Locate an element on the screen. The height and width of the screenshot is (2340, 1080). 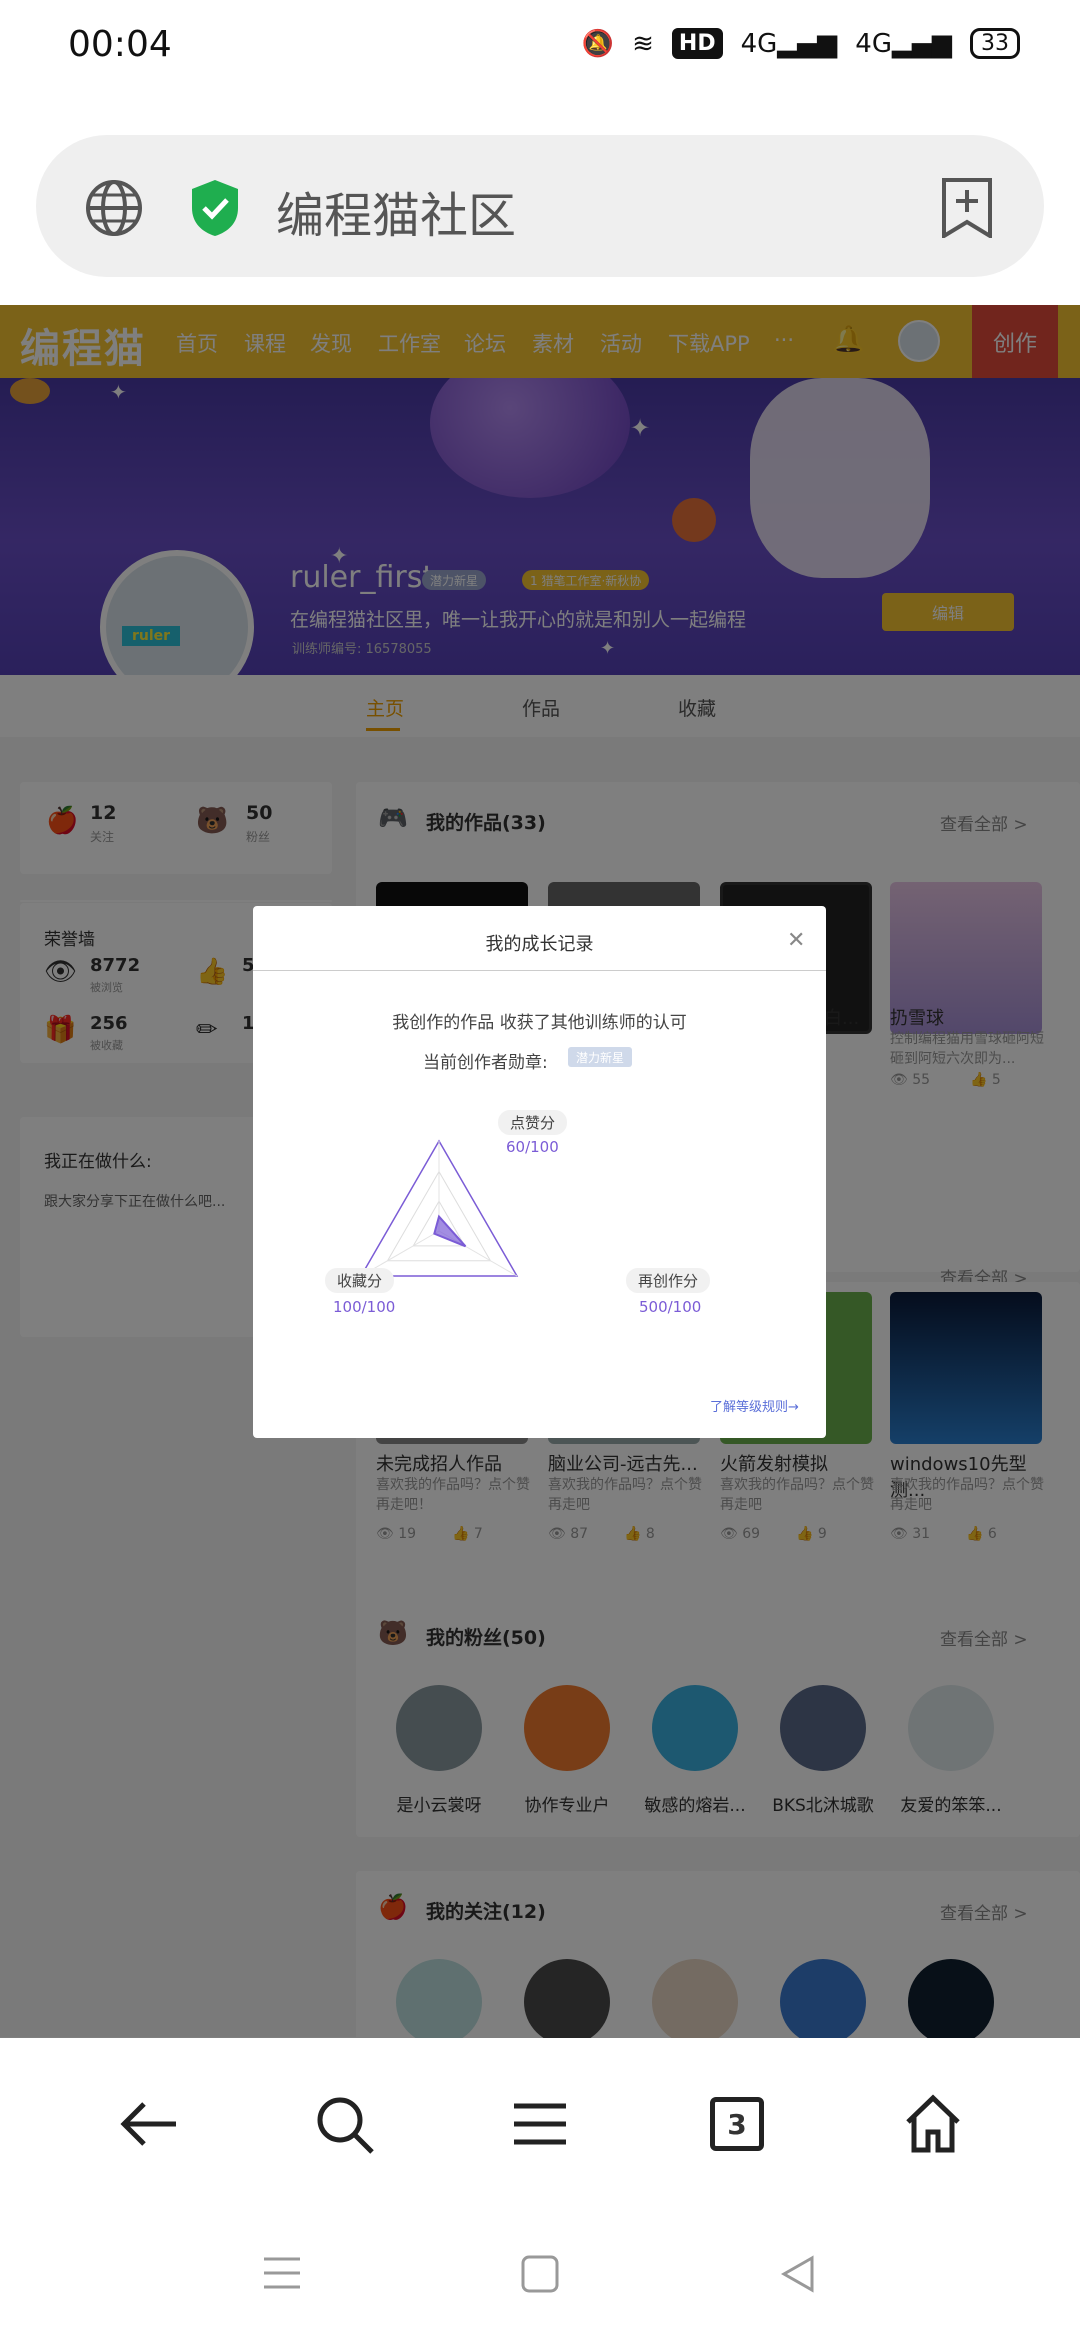
remix-score-value: 500/100 is located at coordinates (670, 1307).